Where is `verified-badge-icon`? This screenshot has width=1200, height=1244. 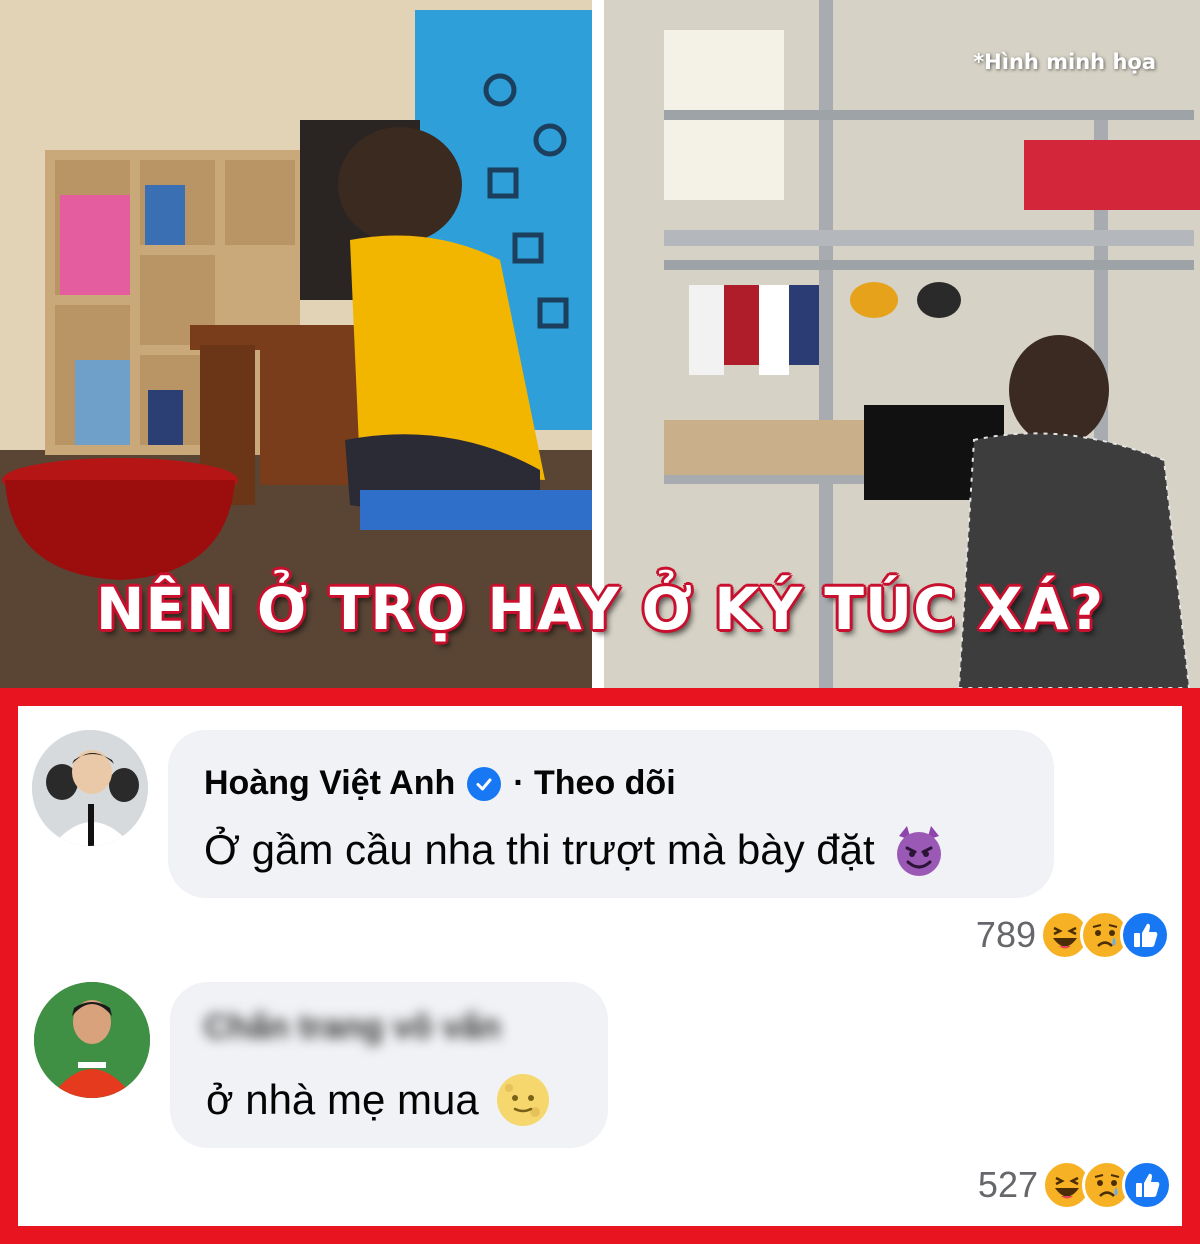 verified-badge-icon is located at coordinates (484, 783).